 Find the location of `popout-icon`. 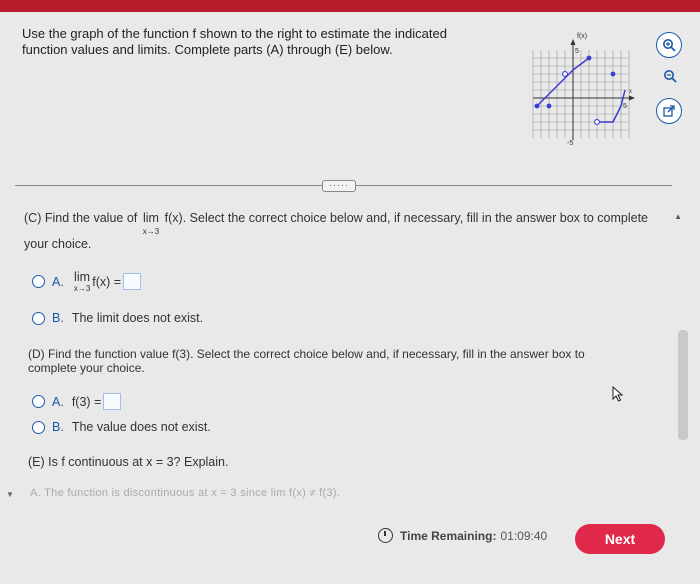

popout-icon is located at coordinates (669, 111).